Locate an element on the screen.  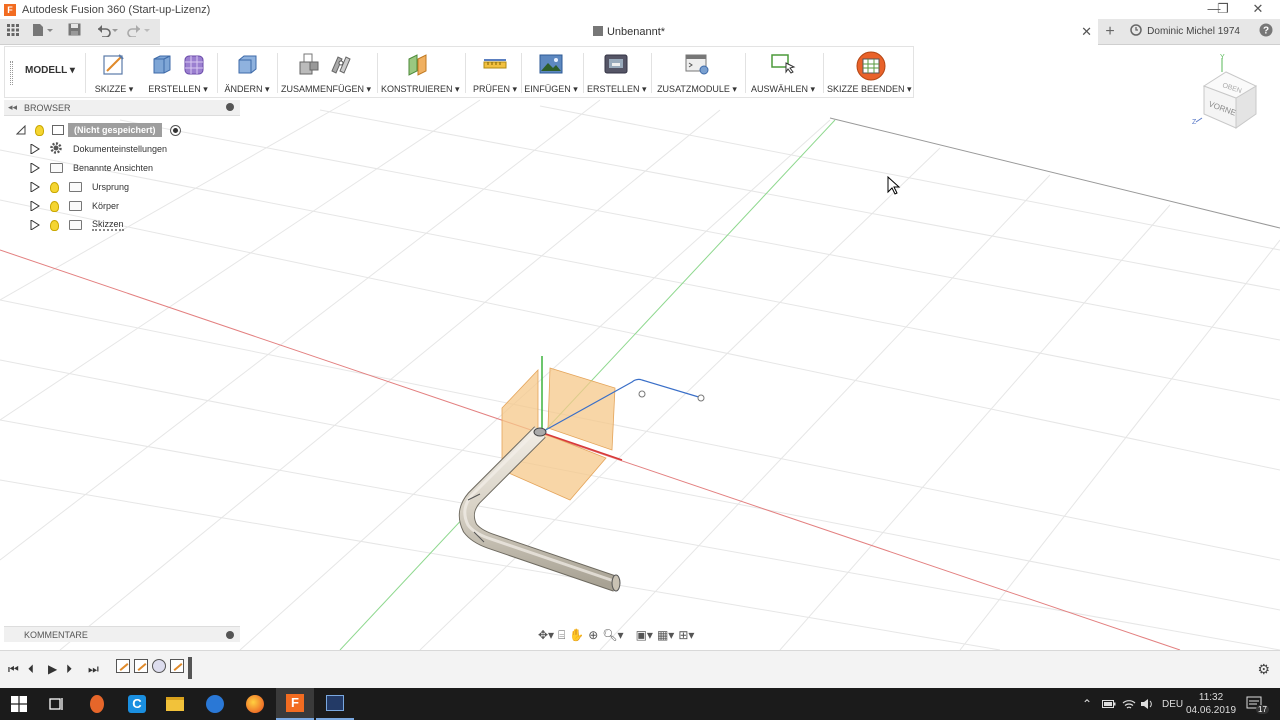
redo-icon is located at coordinates (139, 32).